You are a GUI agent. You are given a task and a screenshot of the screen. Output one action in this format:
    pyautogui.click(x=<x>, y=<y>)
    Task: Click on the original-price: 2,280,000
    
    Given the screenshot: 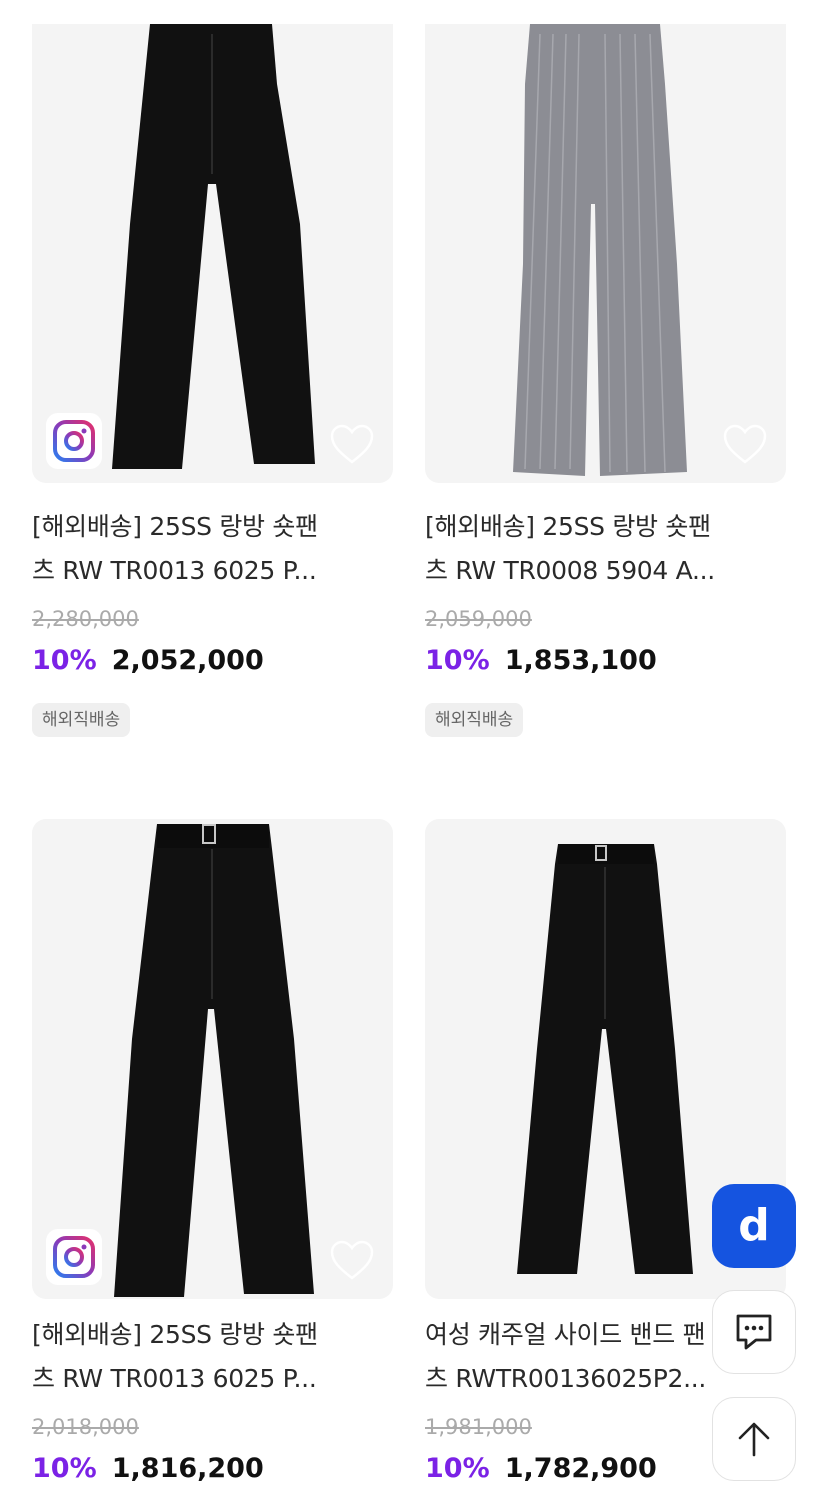 What is the action you would take?
    pyautogui.click(x=85, y=619)
    